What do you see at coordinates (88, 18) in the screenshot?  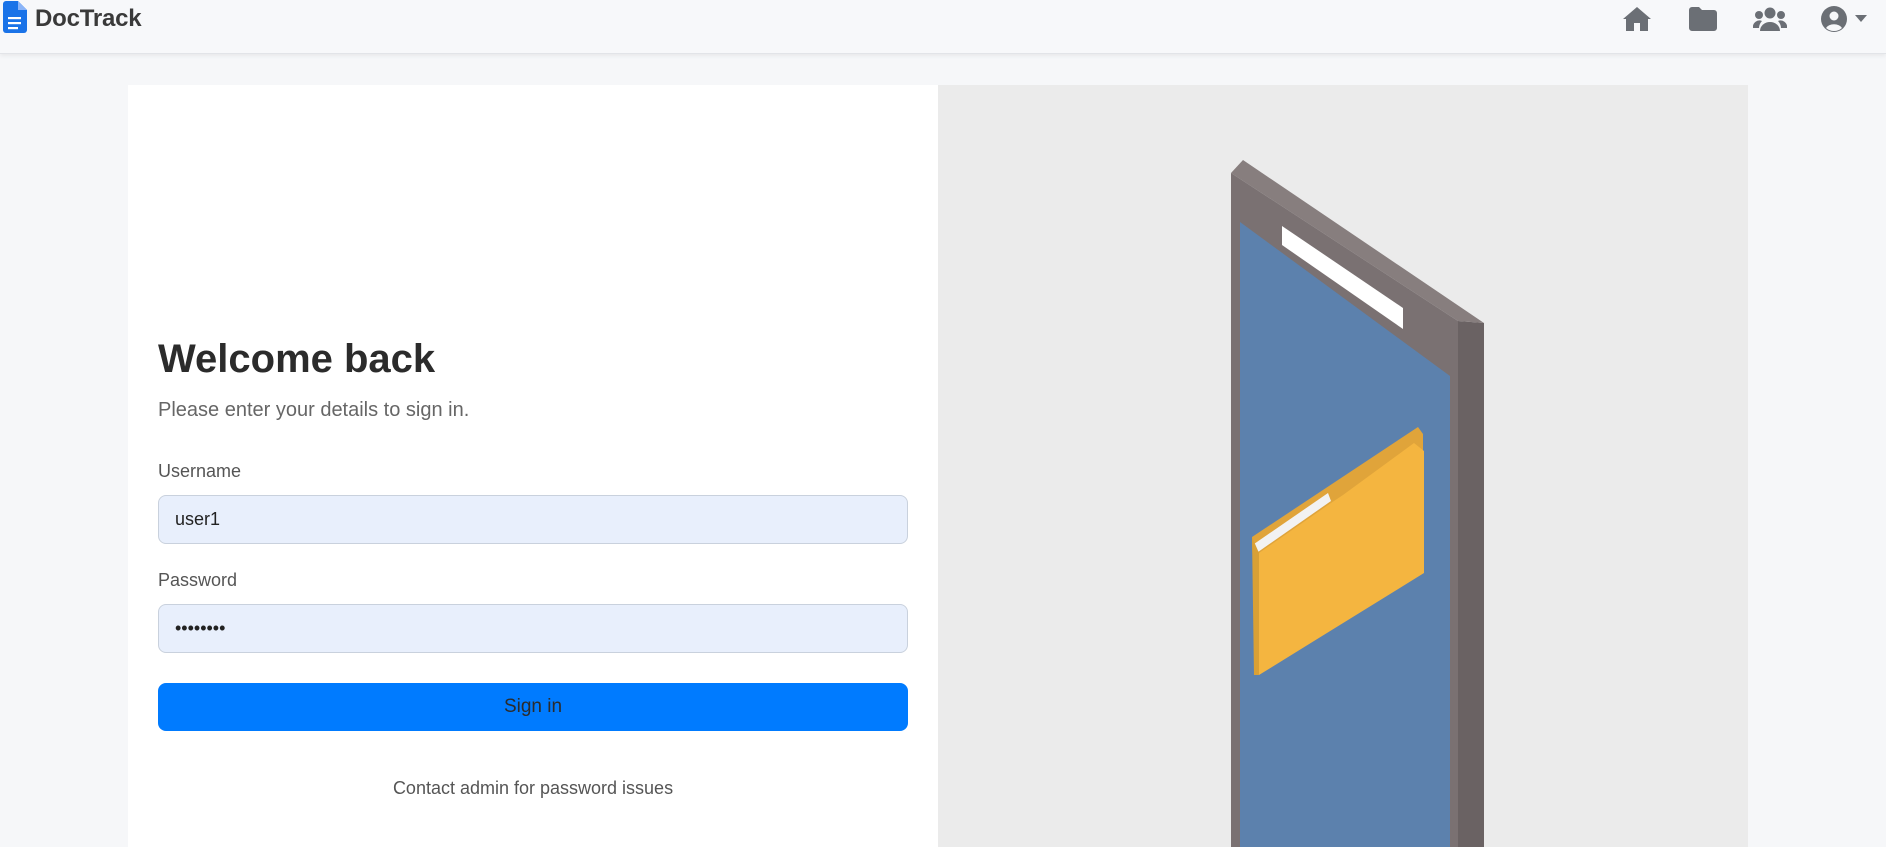 I see `brand-name: DocTrack` at bounding box center [88, 18].